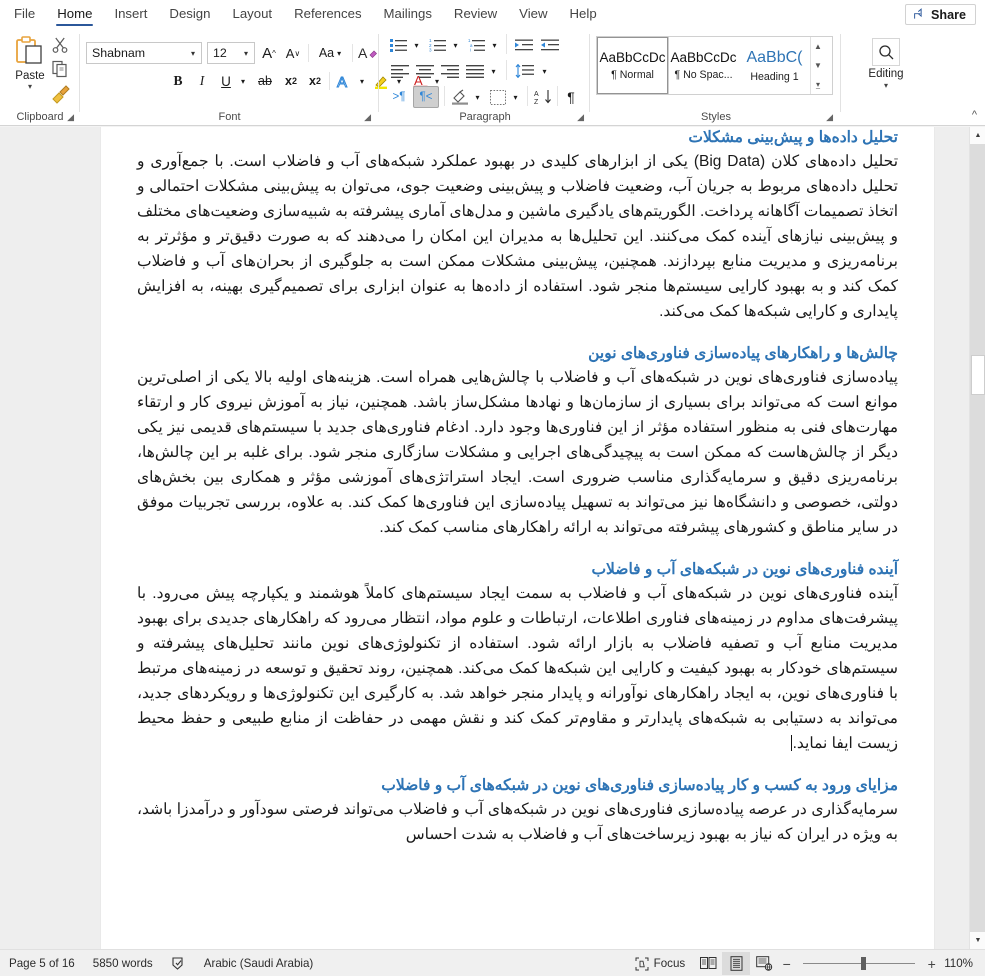 The image size is (985, 976). What do you see at coordinates (793, 137) in the screenshot?
I see `section-heading: تحلیل داده‌ها و پیش‌بینی مشکلات` at bounding box center [793, 137].